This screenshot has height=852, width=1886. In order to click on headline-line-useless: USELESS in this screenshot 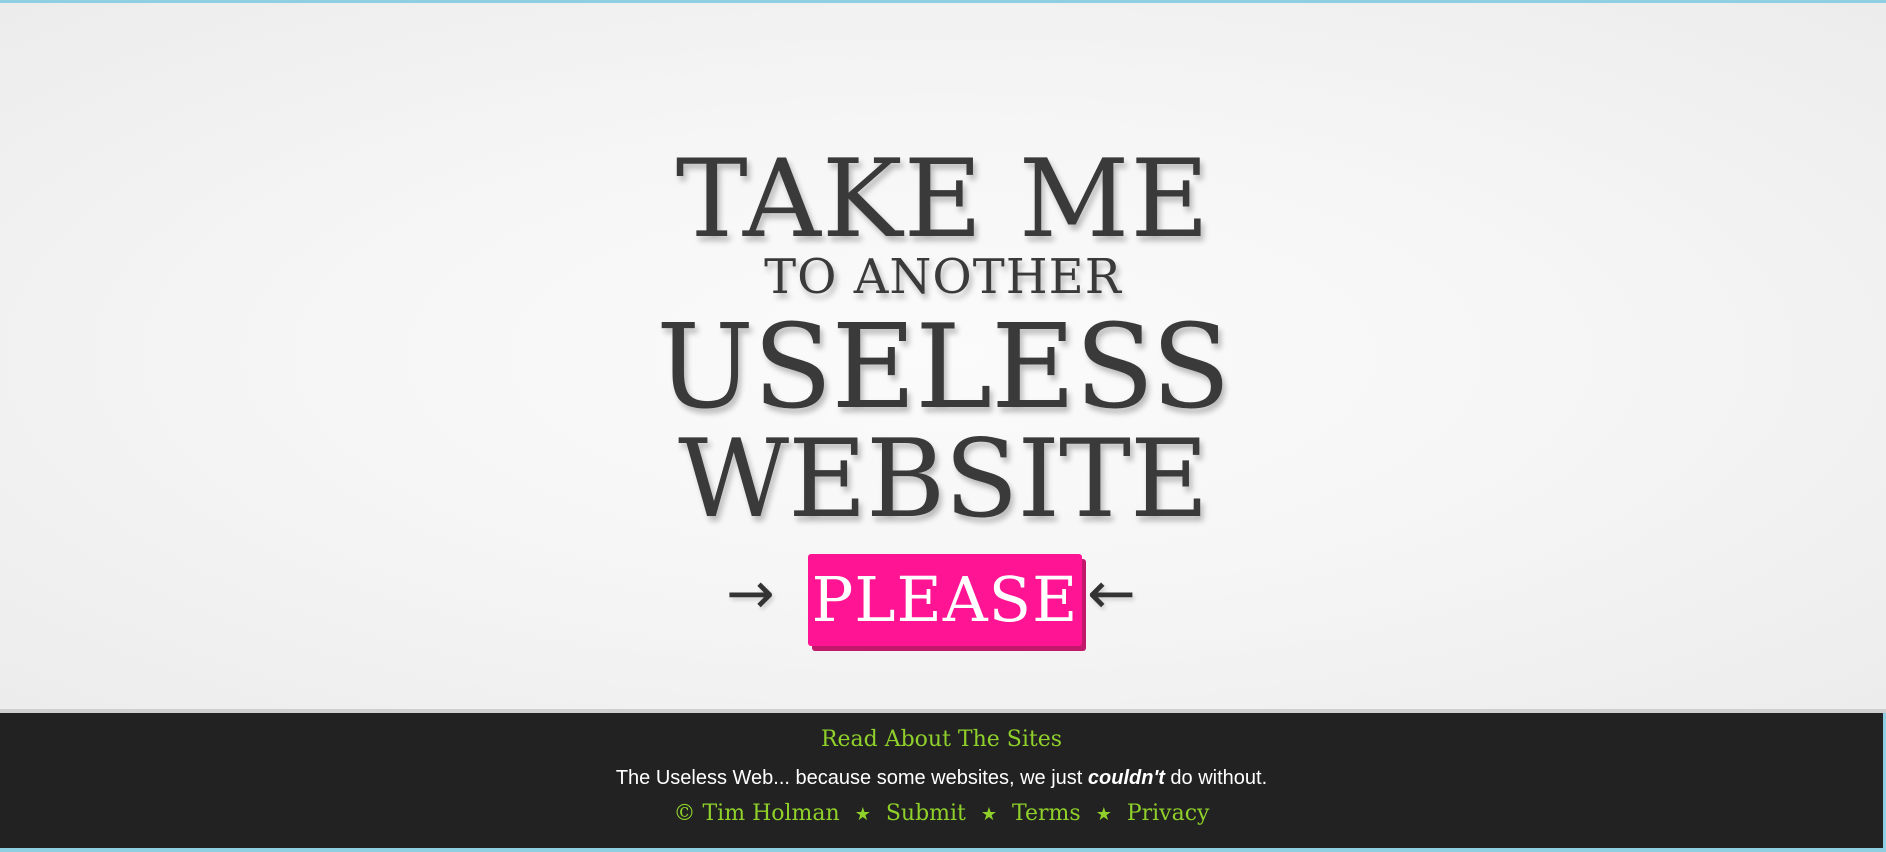, I will do `click(943, 367)`.